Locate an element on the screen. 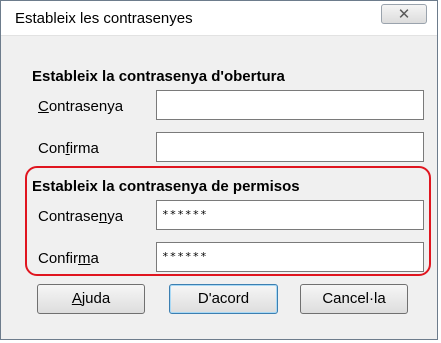  open-password-label: Contrasenya is located at coordinates (81, 106).